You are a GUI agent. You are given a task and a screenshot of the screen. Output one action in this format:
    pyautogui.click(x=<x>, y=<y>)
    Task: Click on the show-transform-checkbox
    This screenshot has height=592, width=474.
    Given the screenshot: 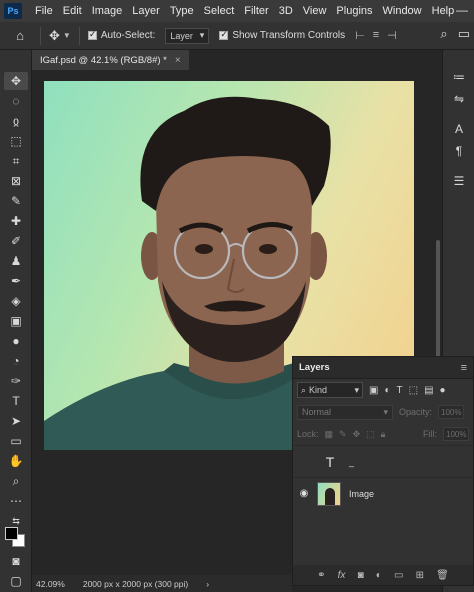 What is the action you would take?
    pyautogui.click(x=224, y=34)
    